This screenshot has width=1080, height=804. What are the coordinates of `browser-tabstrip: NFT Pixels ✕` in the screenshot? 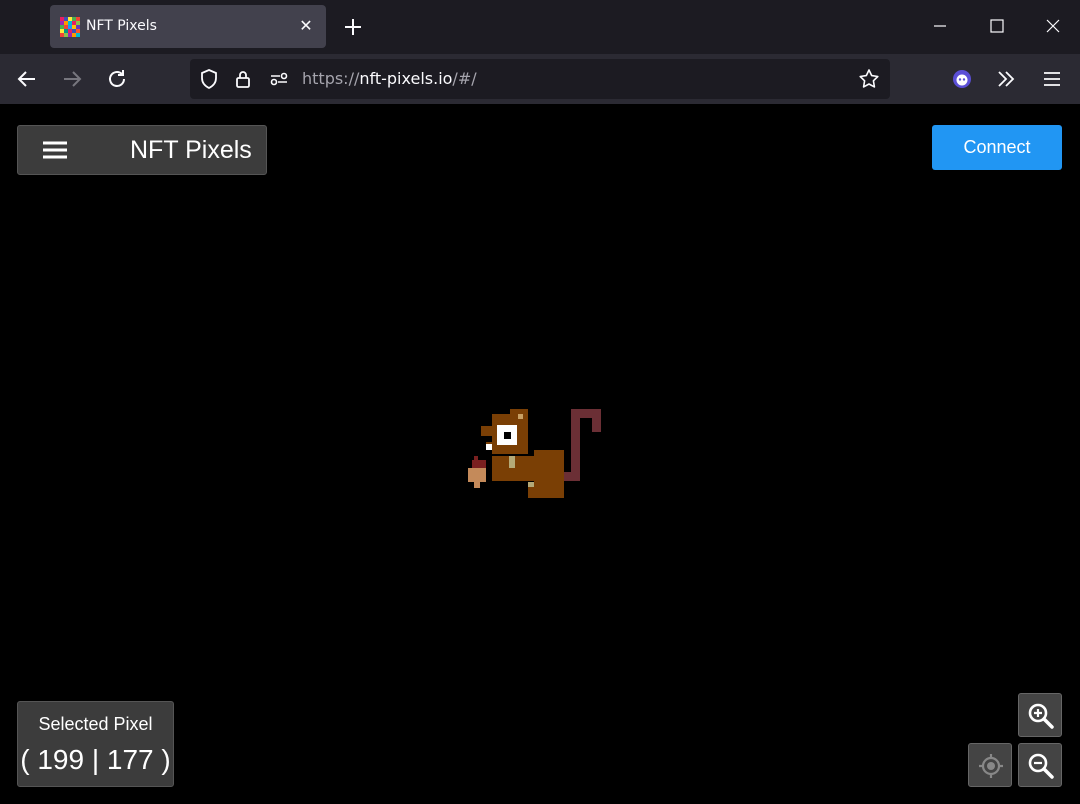 It's located at (540, 27).